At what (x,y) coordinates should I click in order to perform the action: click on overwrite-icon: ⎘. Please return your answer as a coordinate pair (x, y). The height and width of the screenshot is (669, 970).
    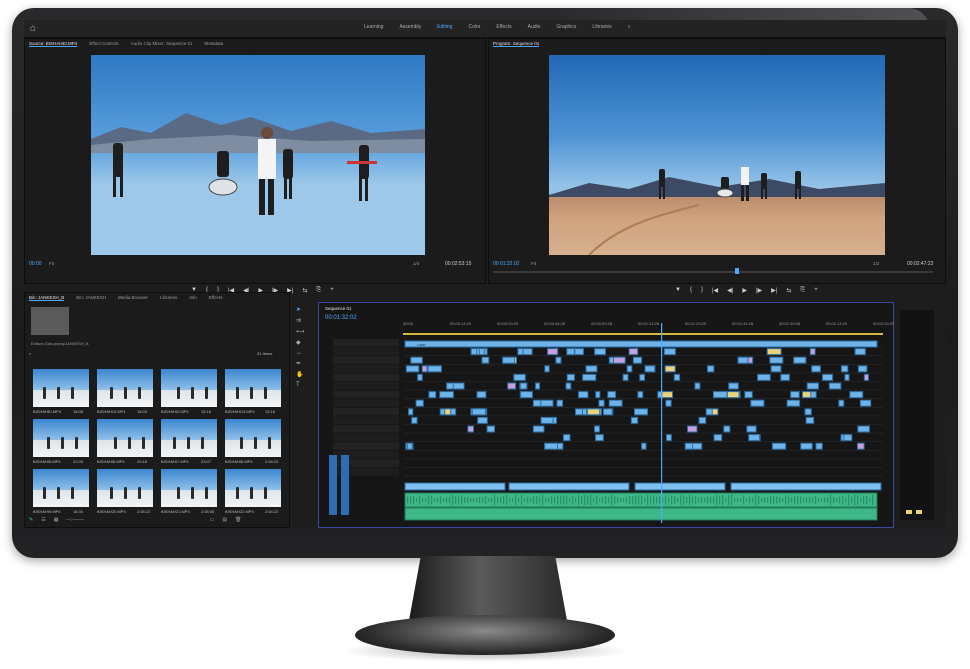
    Looking at the image, I should click on (318, 290).